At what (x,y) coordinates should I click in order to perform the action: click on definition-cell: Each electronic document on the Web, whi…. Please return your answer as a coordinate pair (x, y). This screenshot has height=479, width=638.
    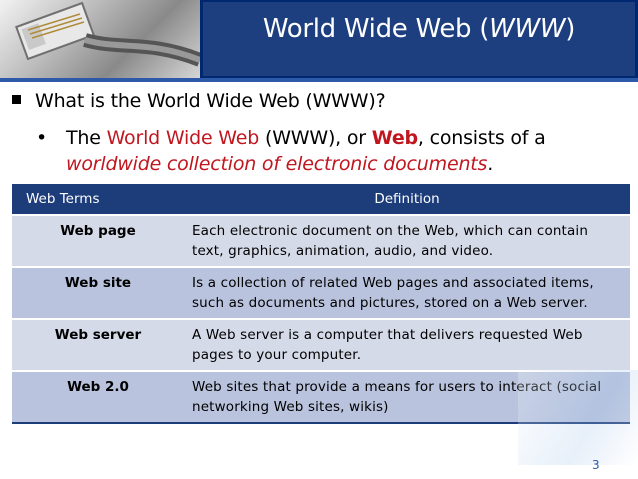
    Looking at the image, I should click on (407, 241).